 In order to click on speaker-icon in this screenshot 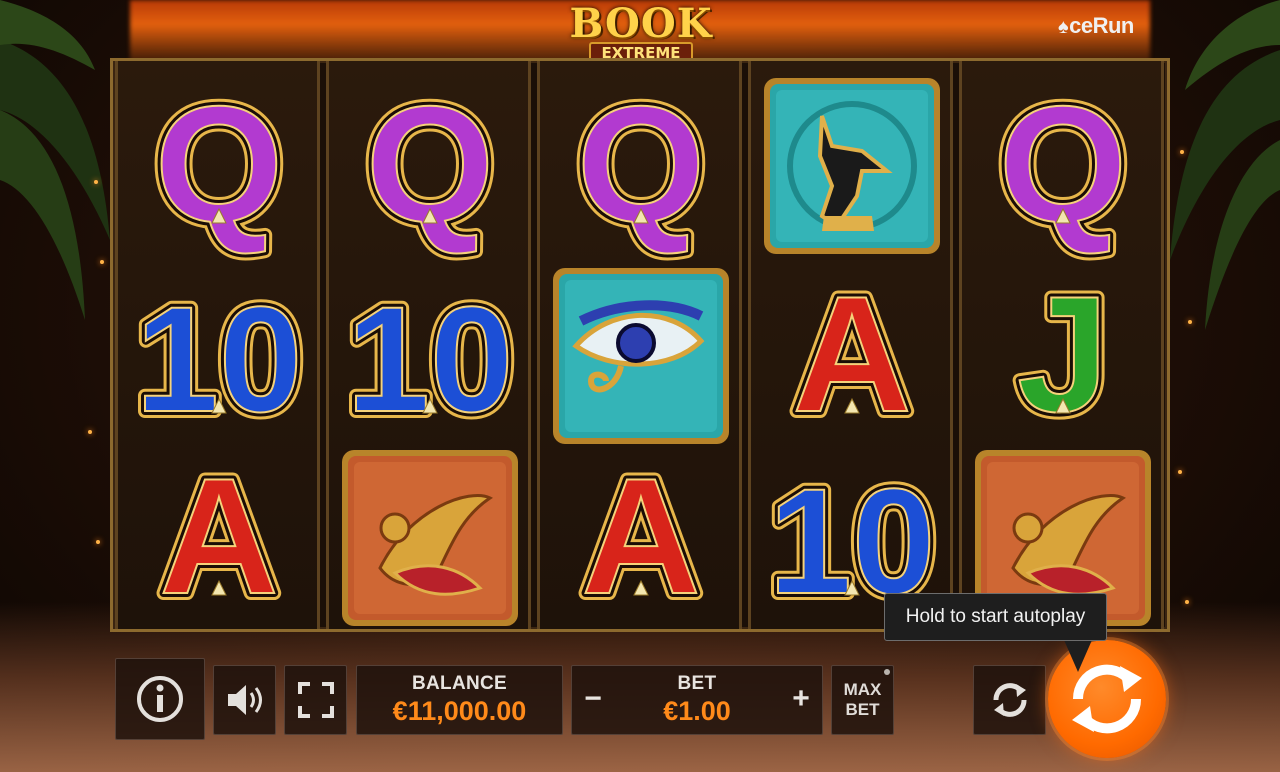, I will do `click(244, 700)`.